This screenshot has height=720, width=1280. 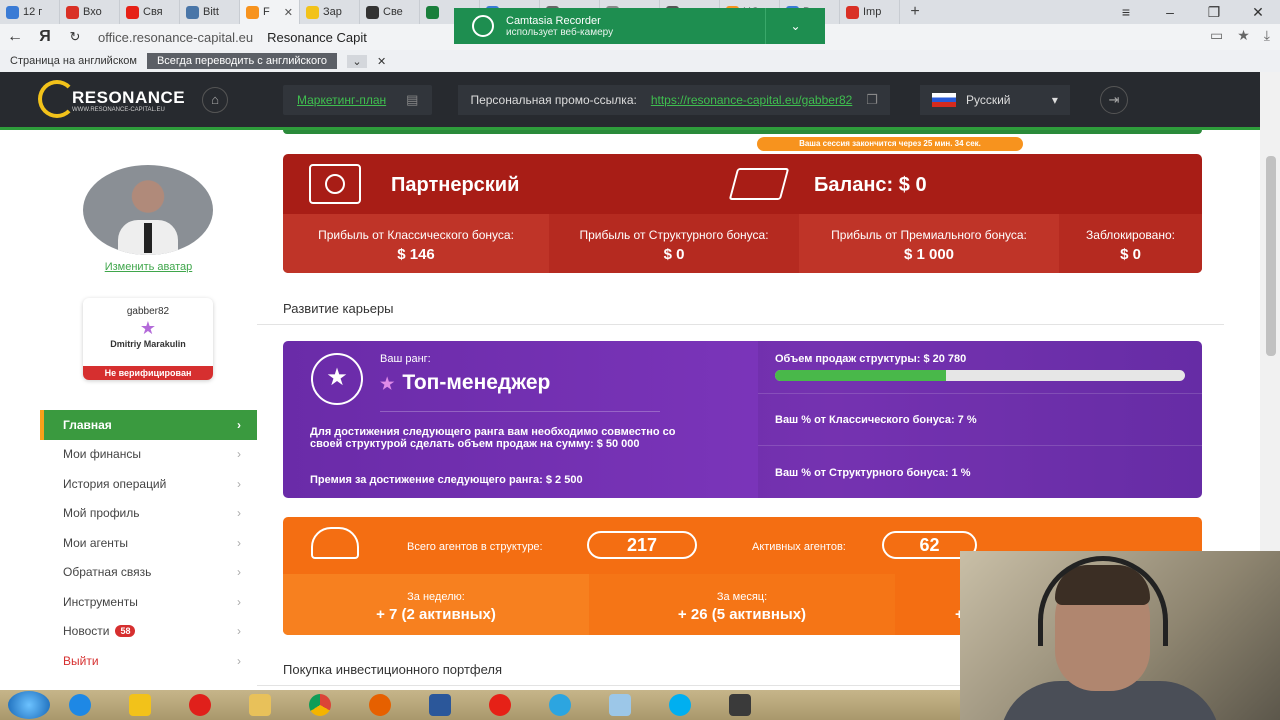 I want to click on sidebar-item-0: Главная ›, so click(x=148, y=425).